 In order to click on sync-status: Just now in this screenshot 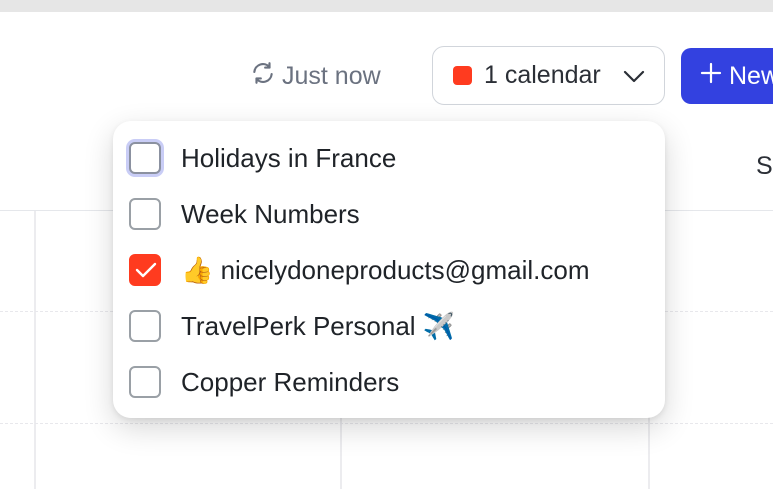, I will do `click(315, 76)`.